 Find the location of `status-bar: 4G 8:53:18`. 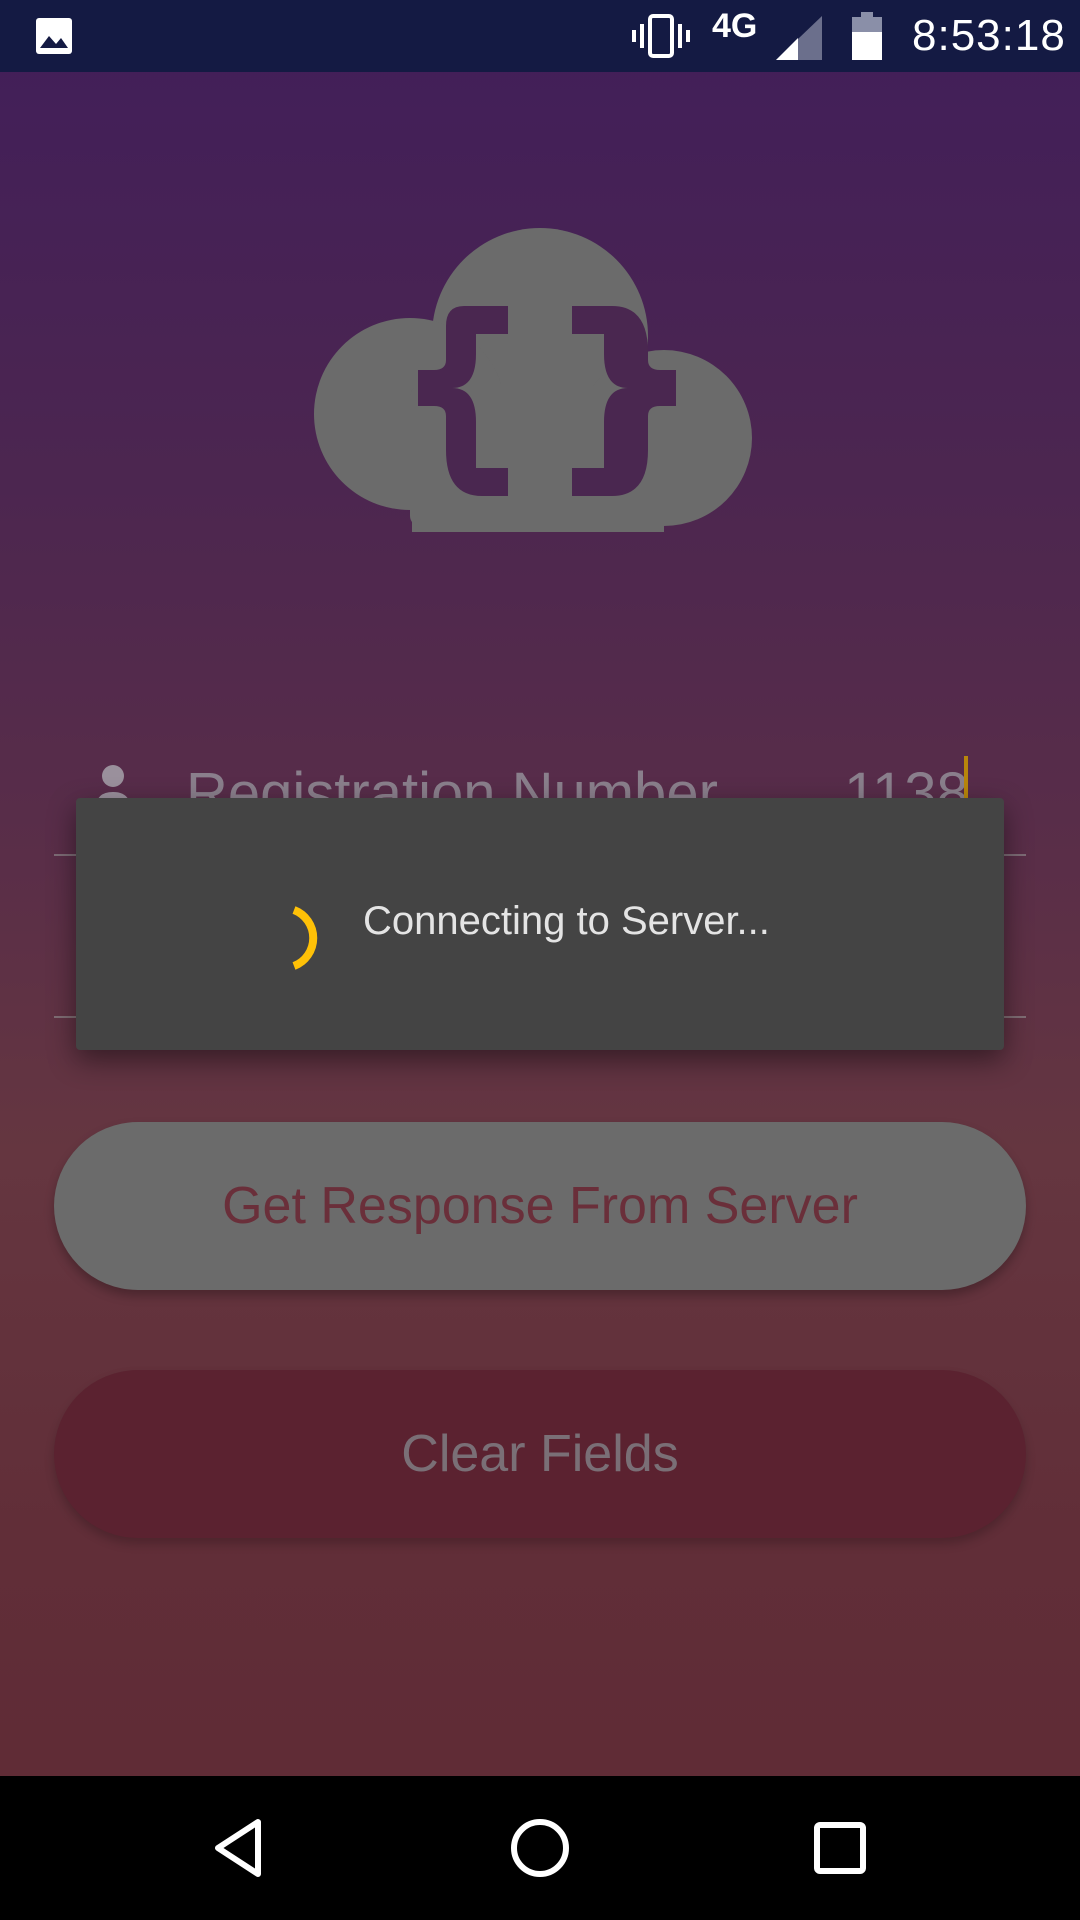

status-bar: 4G 8:53:18 is located at coordinates (540, 36).